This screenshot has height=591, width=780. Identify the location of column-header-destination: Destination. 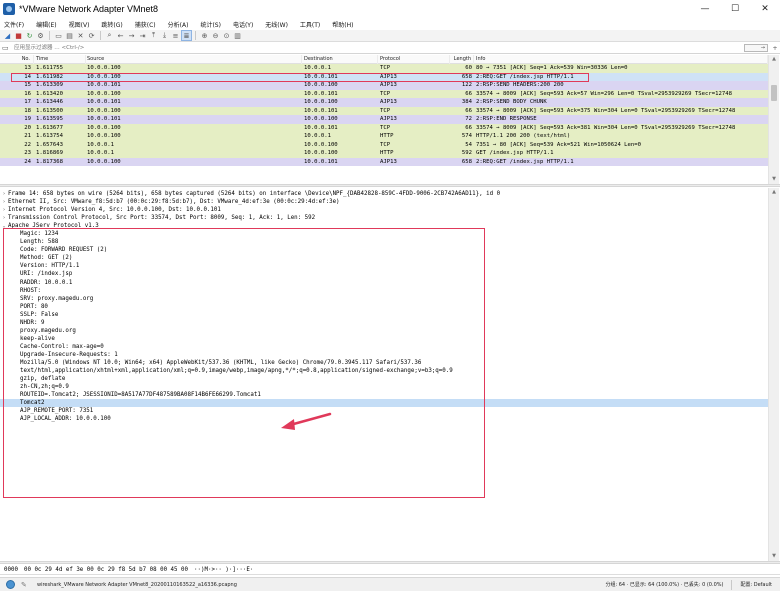
(340, 59).